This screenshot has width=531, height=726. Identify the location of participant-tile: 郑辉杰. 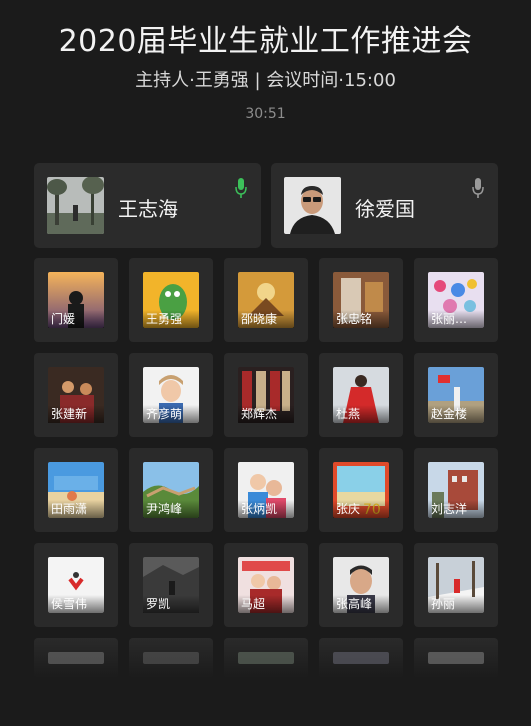
(266, 395).